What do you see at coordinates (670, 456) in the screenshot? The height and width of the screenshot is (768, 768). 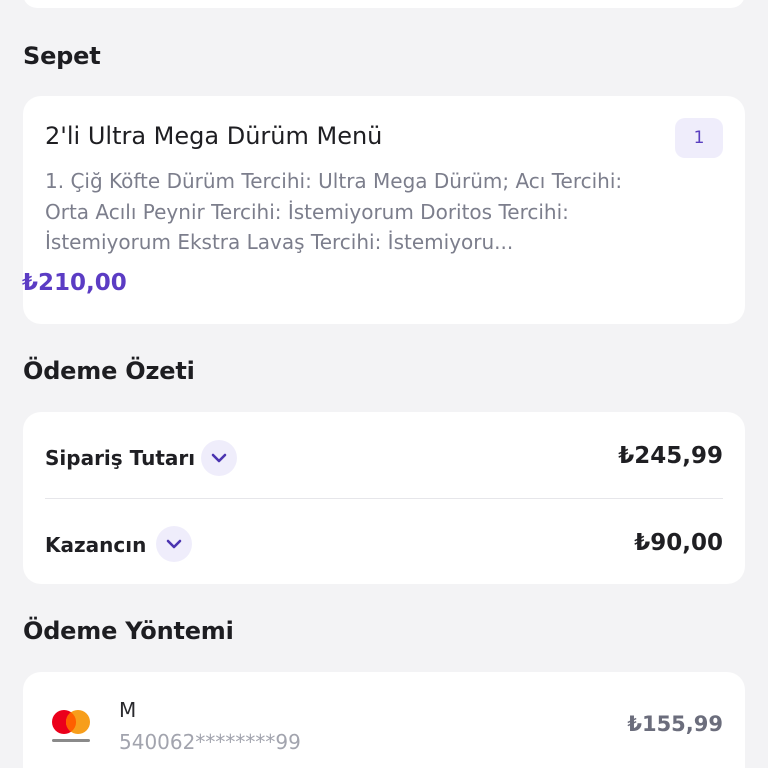 I see `order-total-value: ₺245,99` at bounding box center [670, 456].